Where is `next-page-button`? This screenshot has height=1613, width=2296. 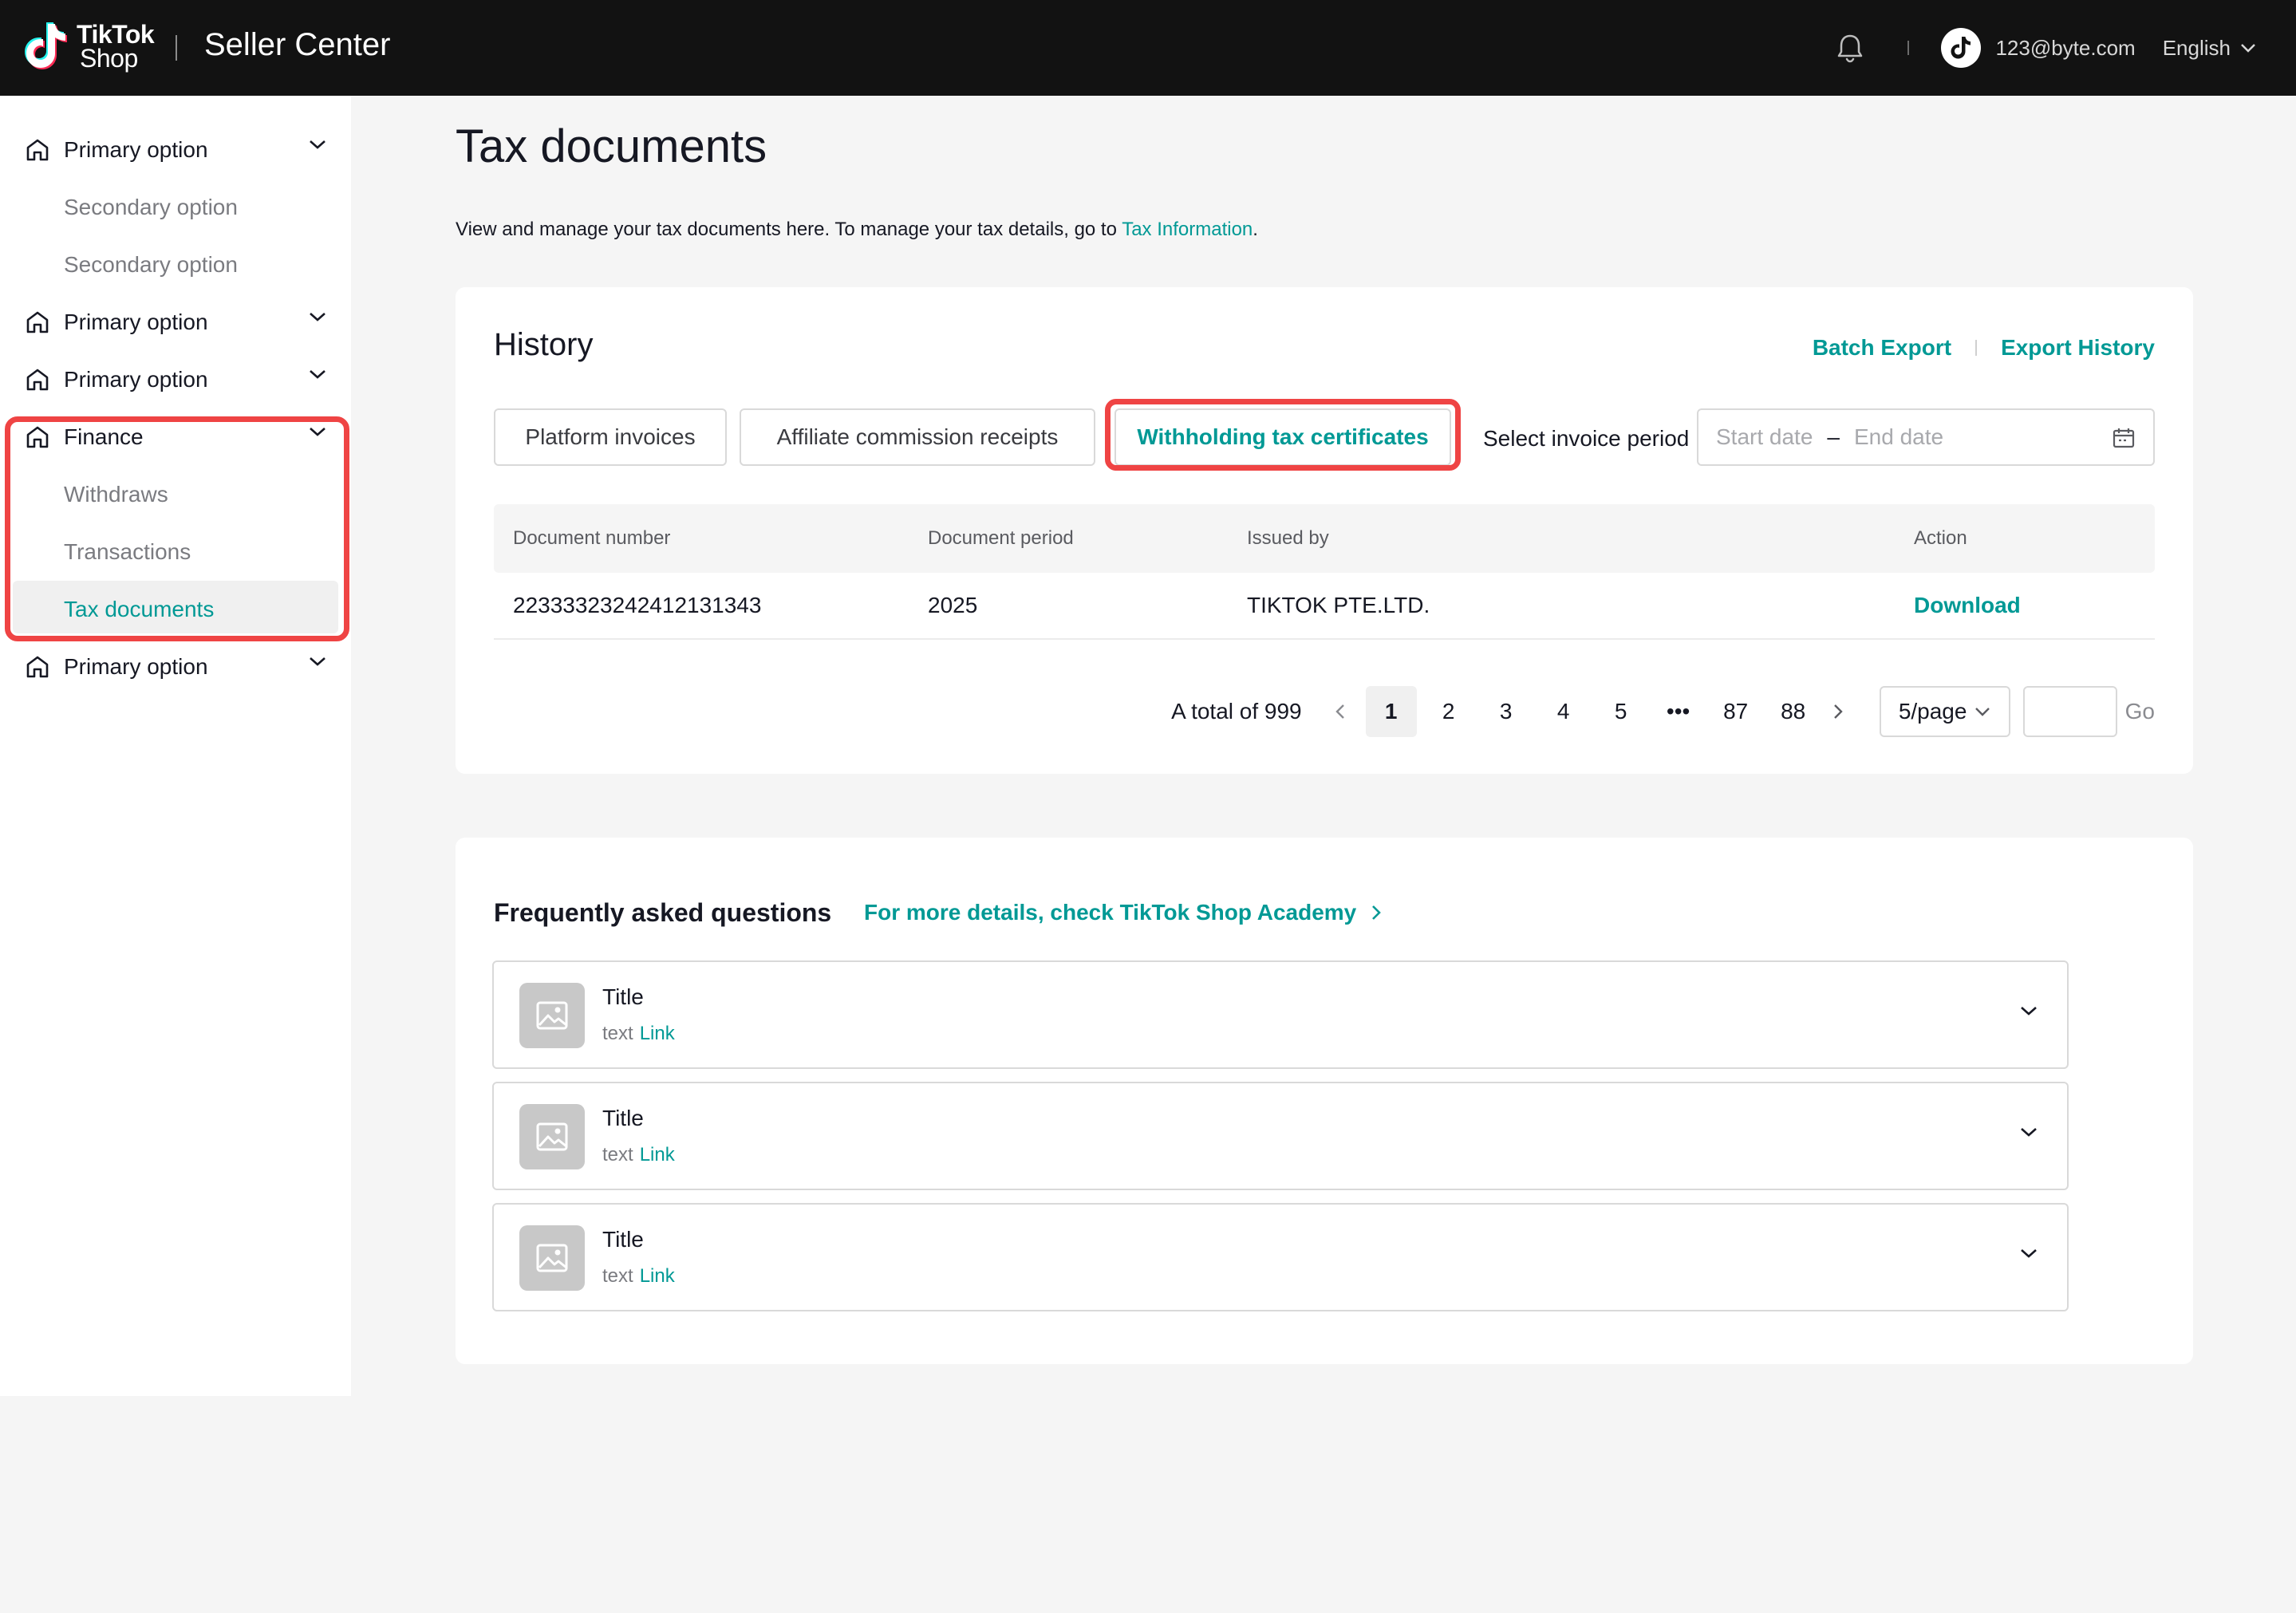
next-page-button is located at coordinates (1838, 711).